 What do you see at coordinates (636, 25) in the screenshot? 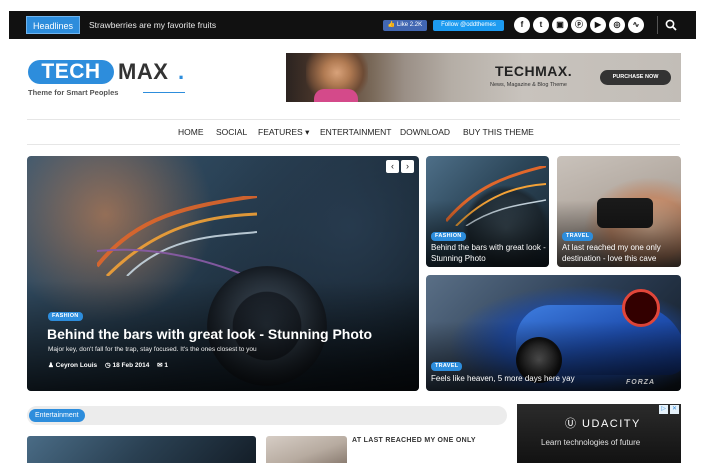
I see `rss-icon: ∿` at bounding box center [636, 25].